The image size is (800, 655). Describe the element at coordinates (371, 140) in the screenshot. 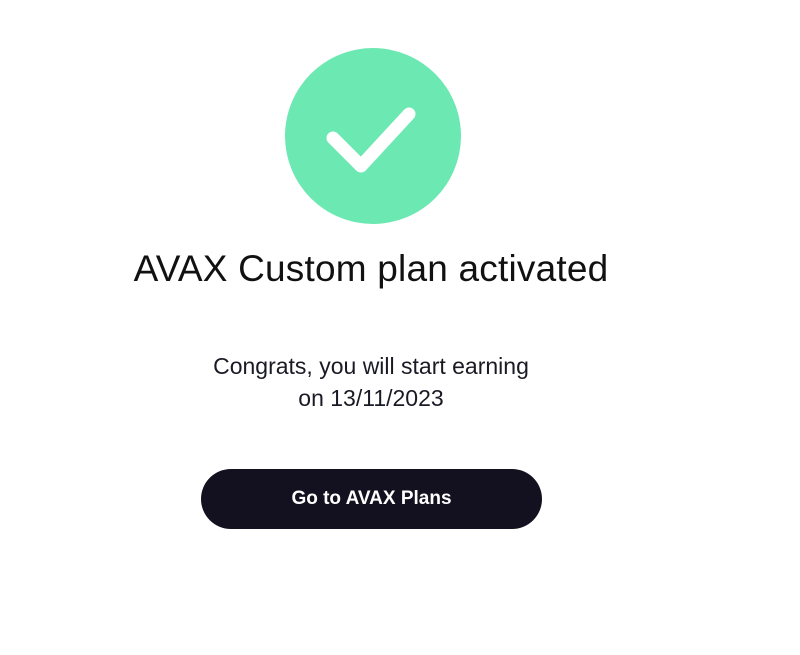

I see `checkmark-icon` at that location.